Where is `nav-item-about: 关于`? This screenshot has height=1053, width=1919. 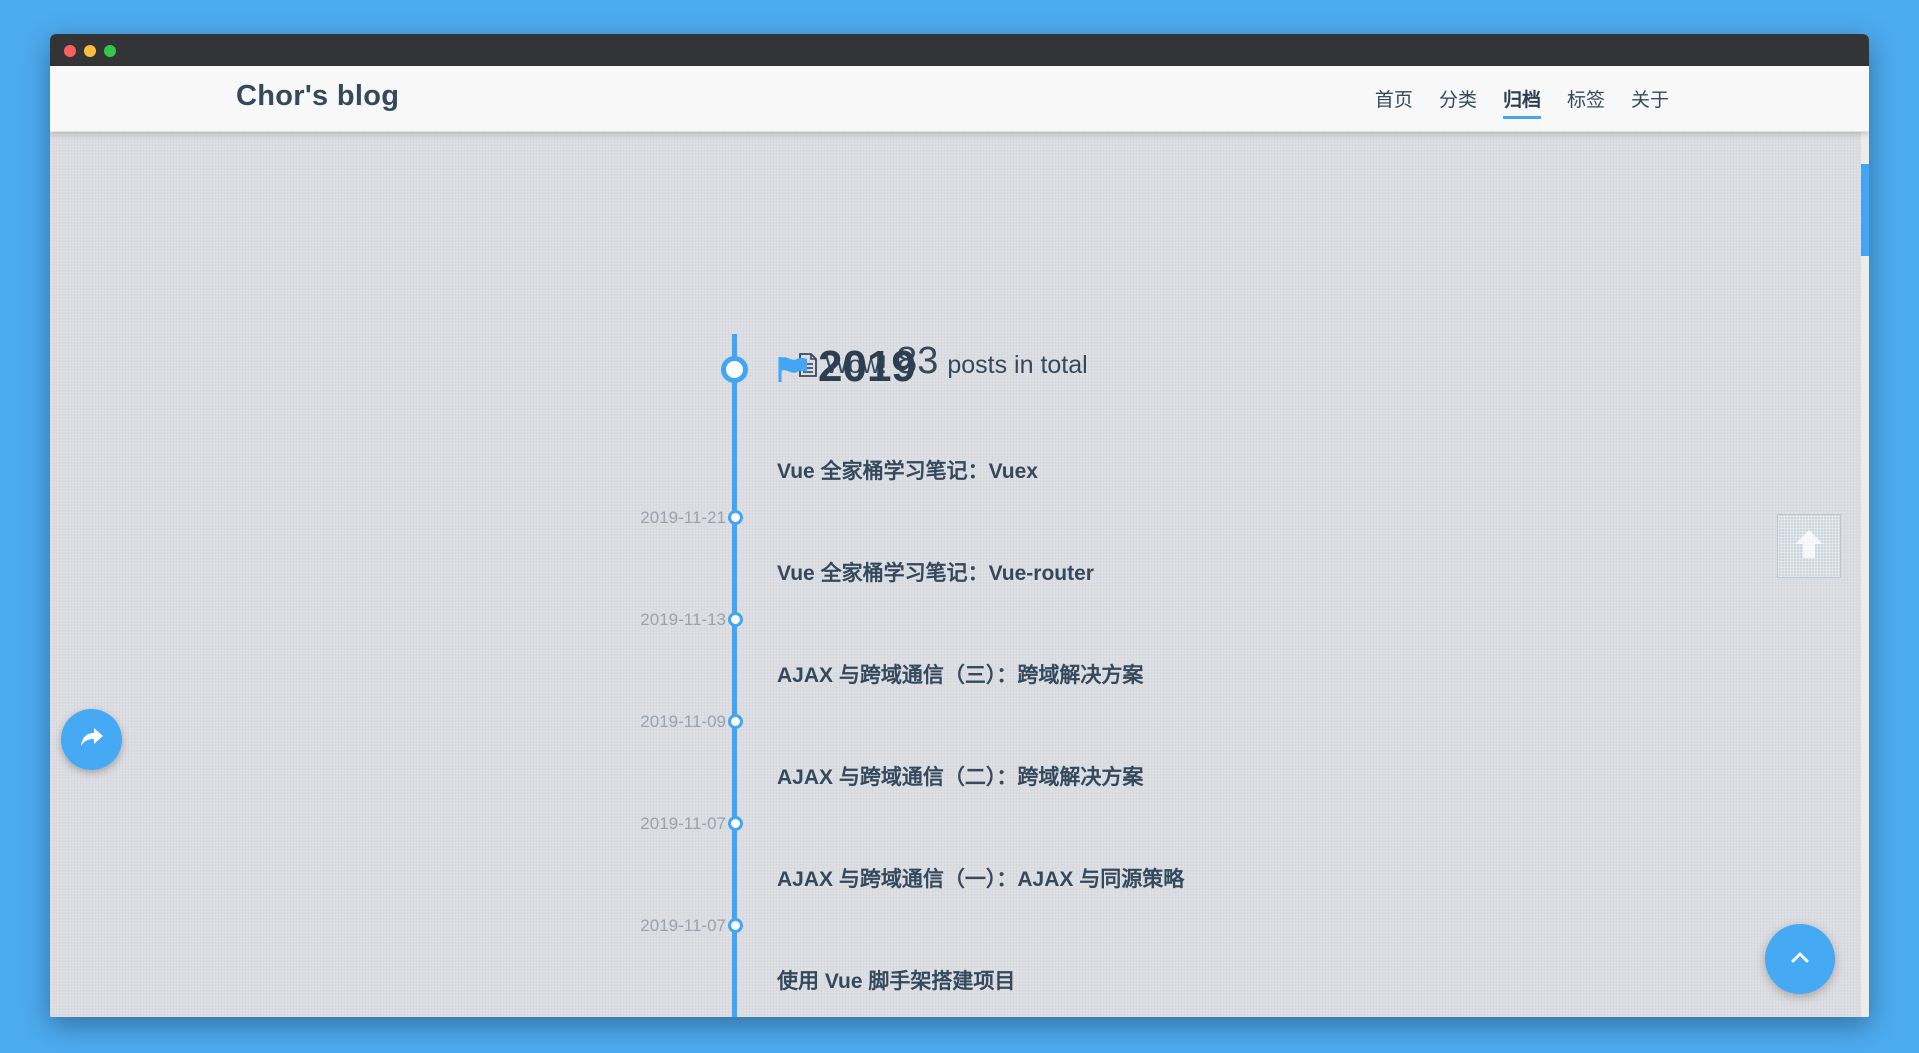 nav-item-about: 关于 is located at coordinates (1650, 102).